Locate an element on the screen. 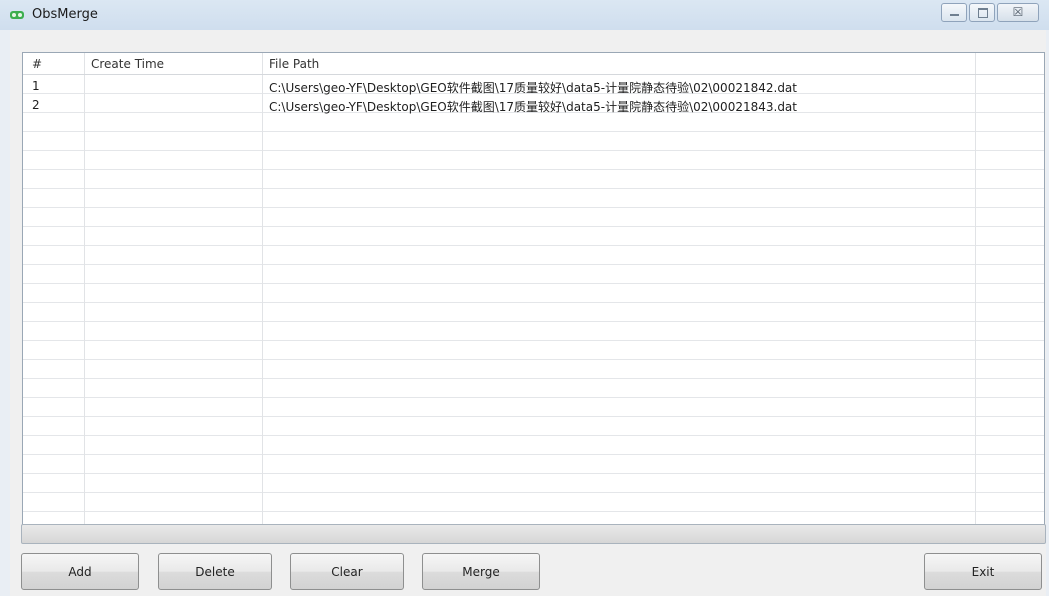 The height and width of the screenshot is (596, 1049). maximize-button is located at coordinates (982, 12).